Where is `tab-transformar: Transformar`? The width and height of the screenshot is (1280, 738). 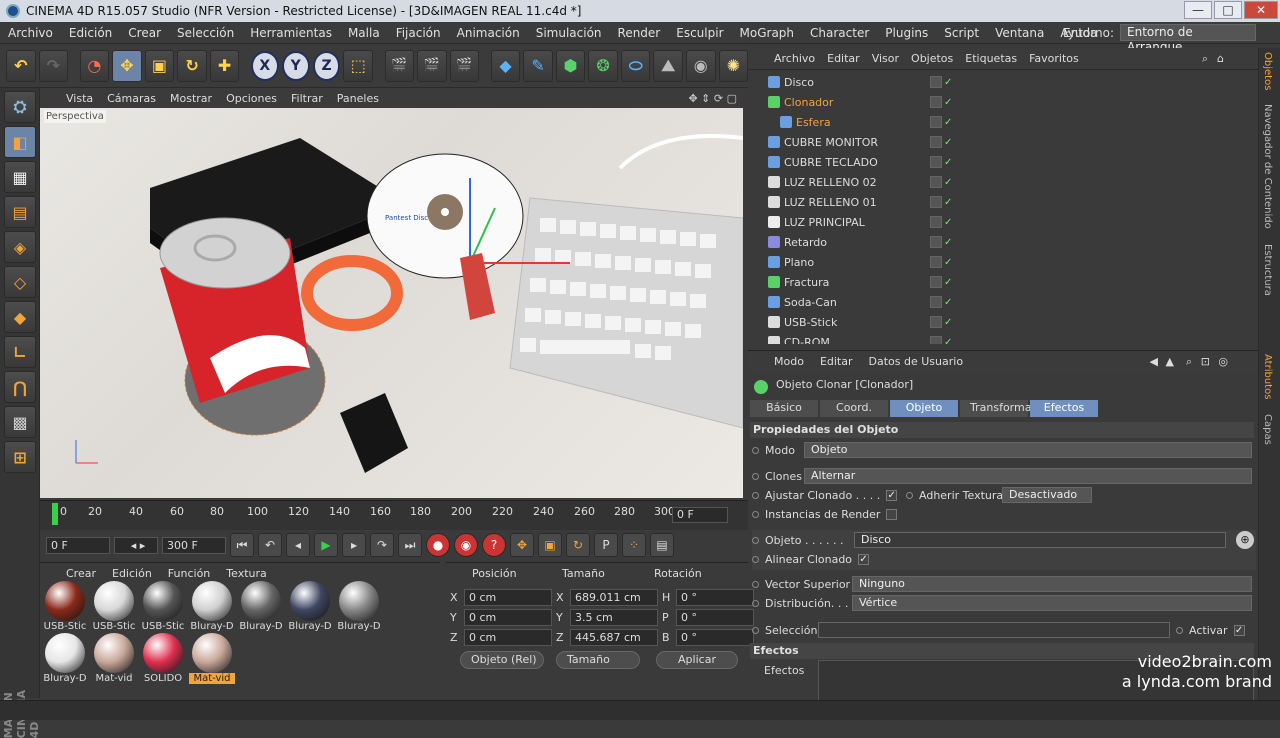 tab-transformar: Transformar is located at coordinates (998, 408).